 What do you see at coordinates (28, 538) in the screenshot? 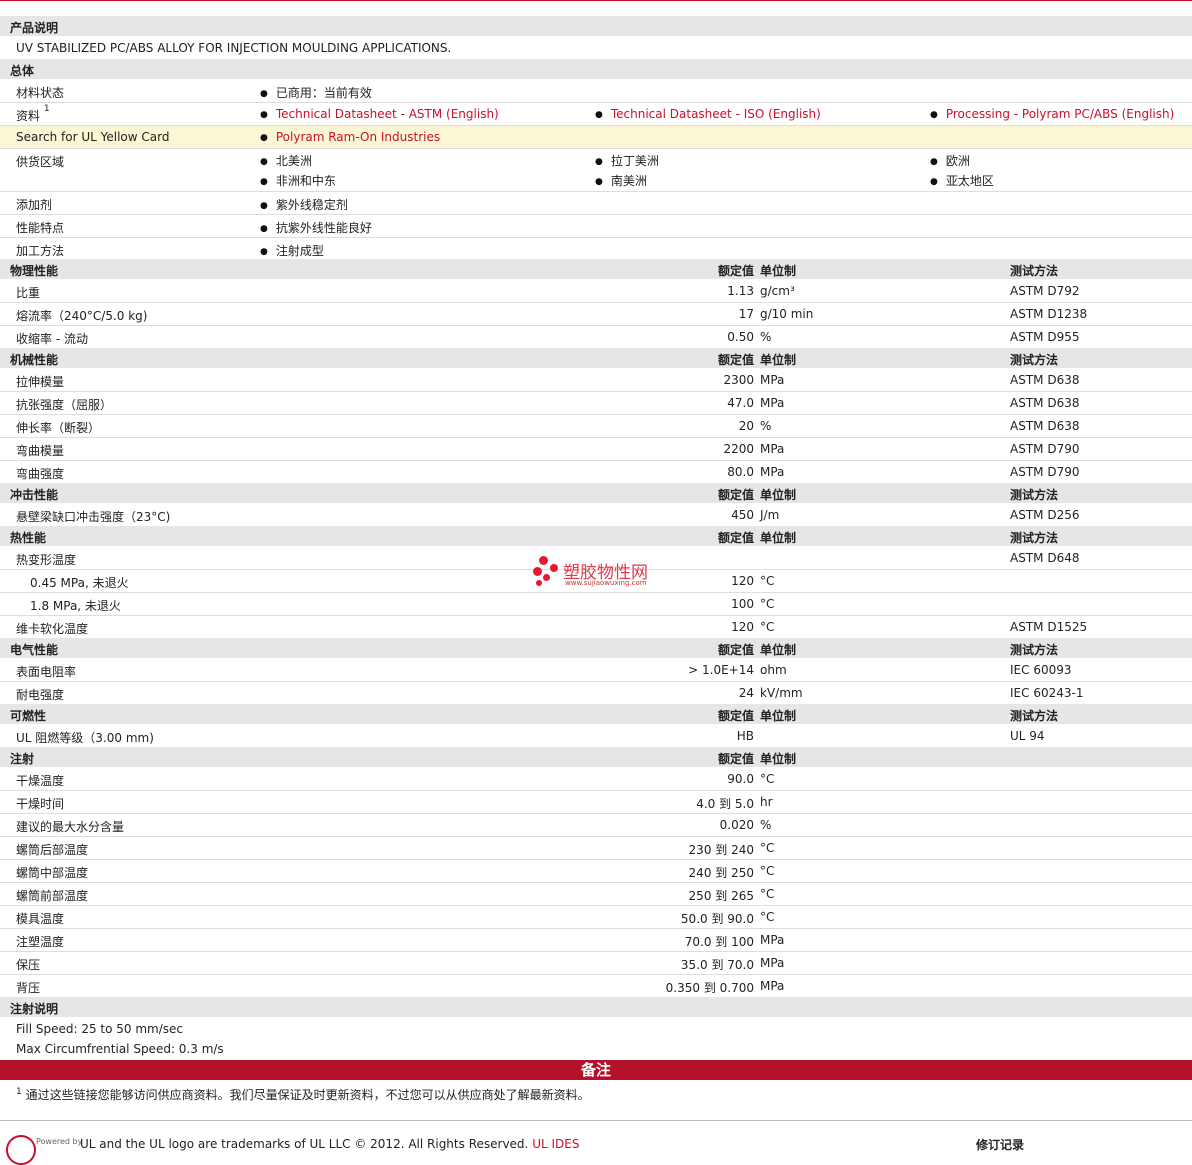
I see `section-title: 热性能` at bounding box center [28, 538].